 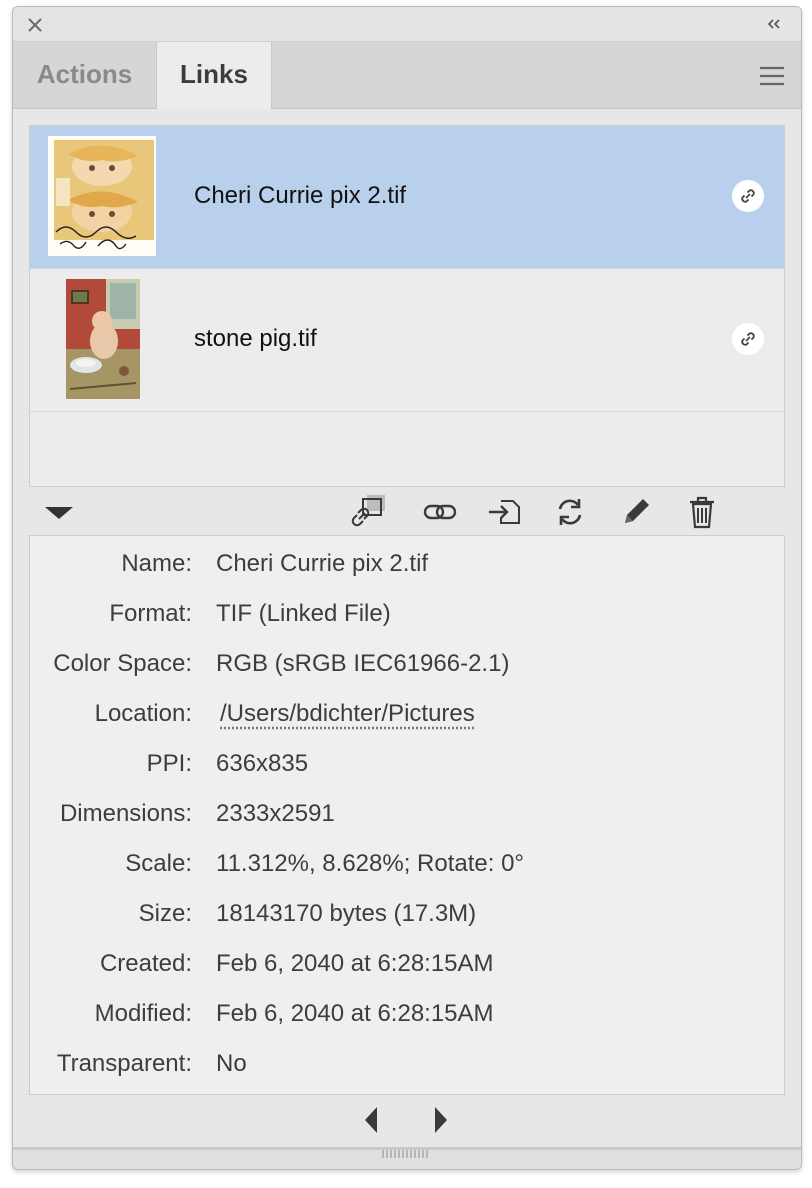 I want to click on info-row-modified: Modified: Feb 6, 2040 at 6:28:15AM, so click(x=407, y=1020).